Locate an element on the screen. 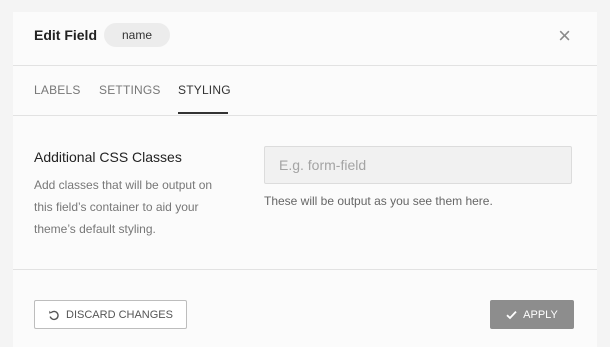 The height and width of the screenshot is (347, 610). section-title: Additional CSS Classes is located at coordinates (108, 157).